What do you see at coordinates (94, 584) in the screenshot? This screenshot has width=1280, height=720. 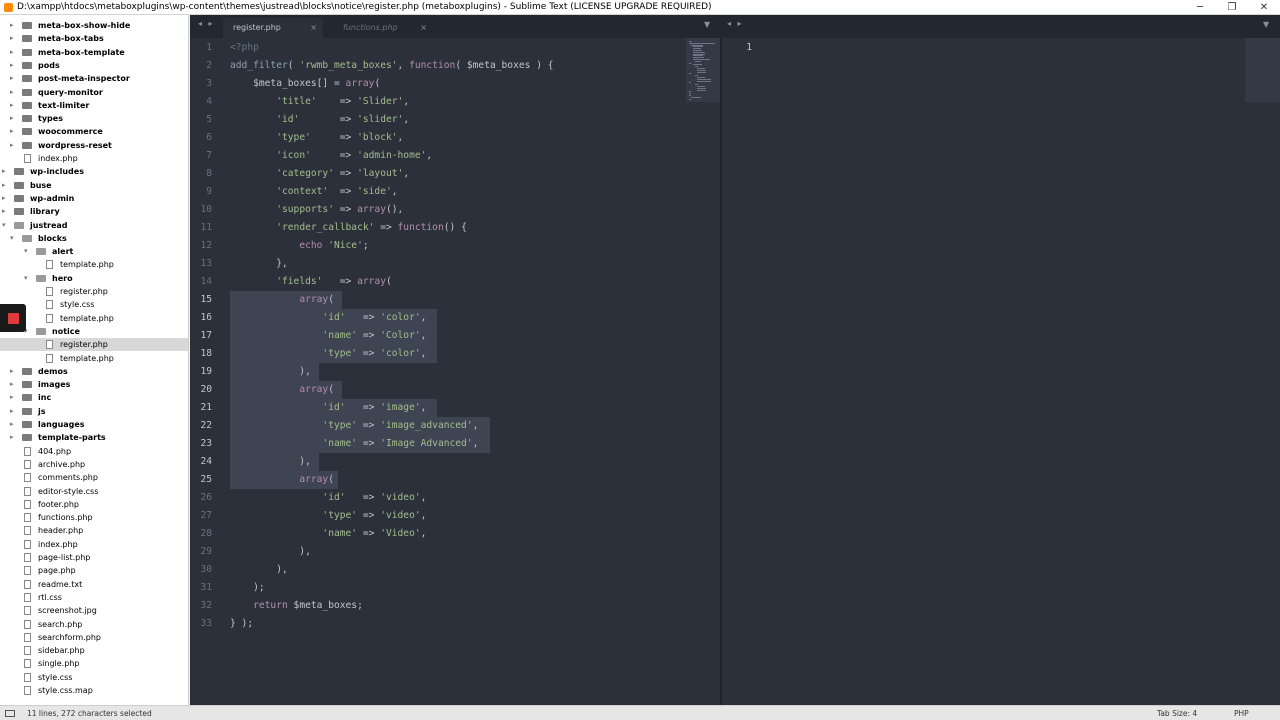 I see `tree-file: readme.txt` at bounding box center [94, 584].